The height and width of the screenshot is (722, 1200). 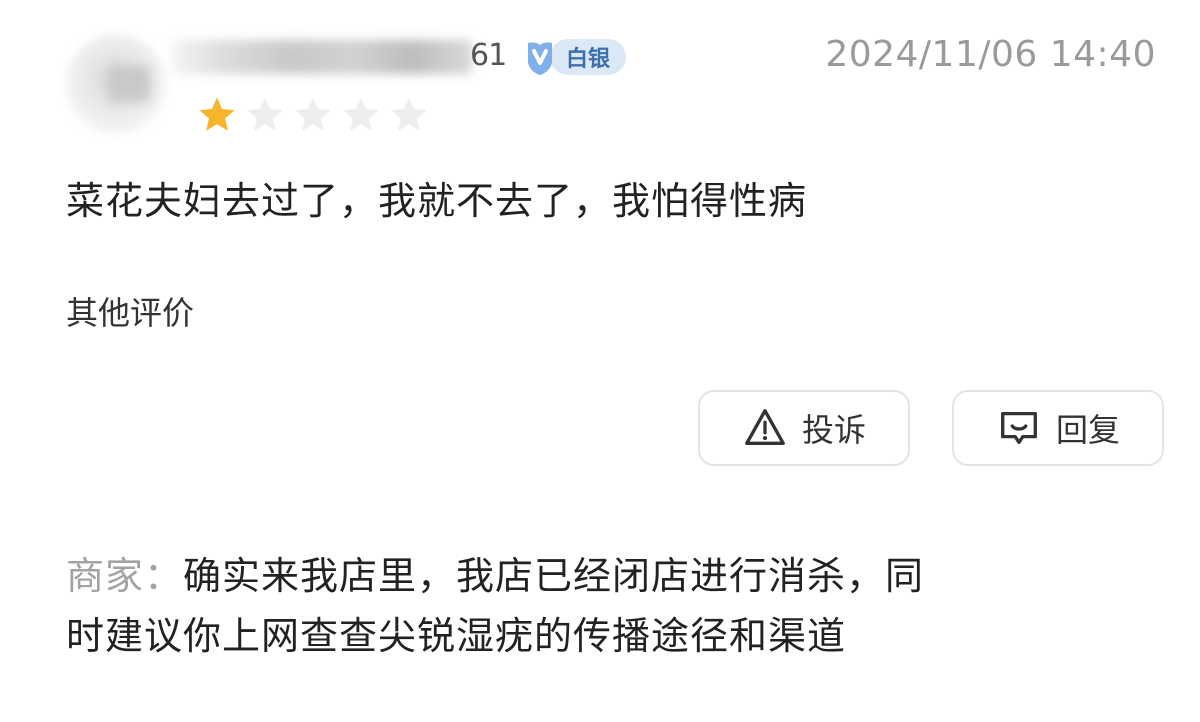 I want to click on merchant-reply-line-1: 商家：确实来我店里，我店已经闭店进行消杀，同, so click(x=606, y=576).